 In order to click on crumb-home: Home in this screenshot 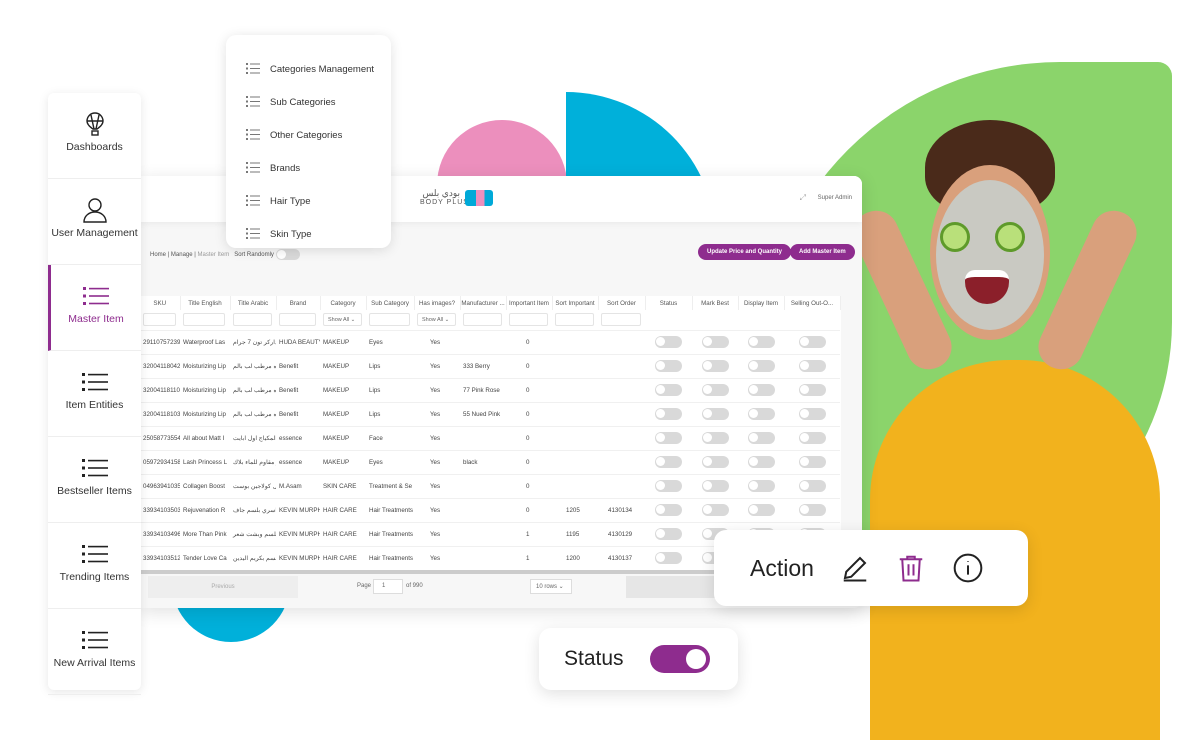, I will do `click(158, 255)`.